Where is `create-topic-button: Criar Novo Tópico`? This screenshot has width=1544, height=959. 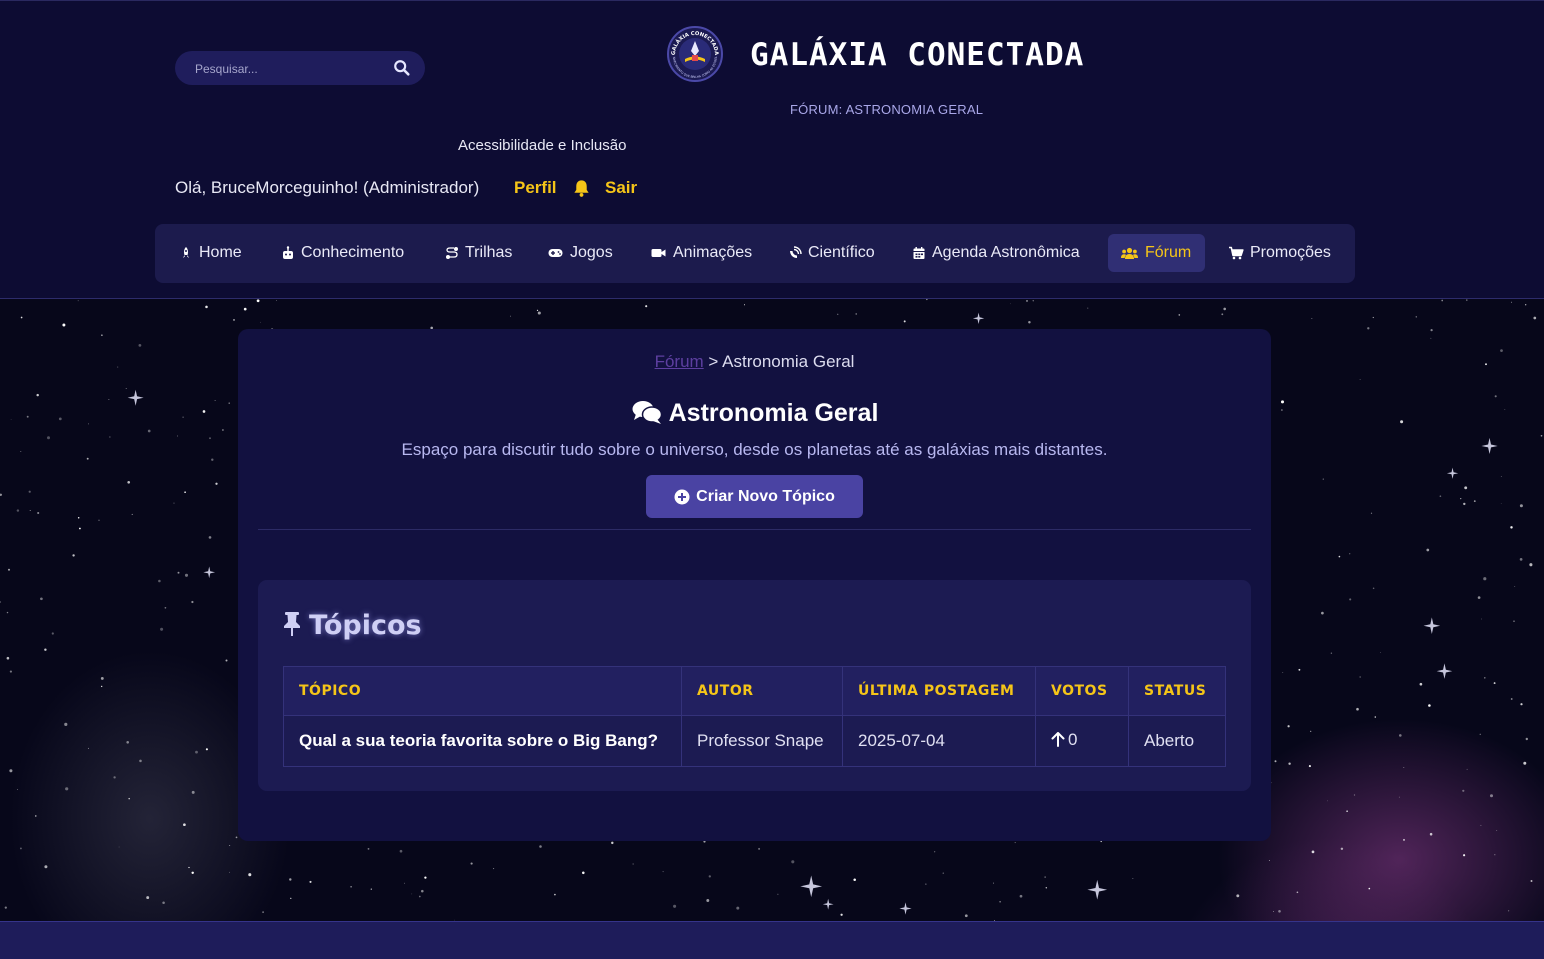 create-topic-button: Criar Novo Tópico is located at coordinates (754, 496).